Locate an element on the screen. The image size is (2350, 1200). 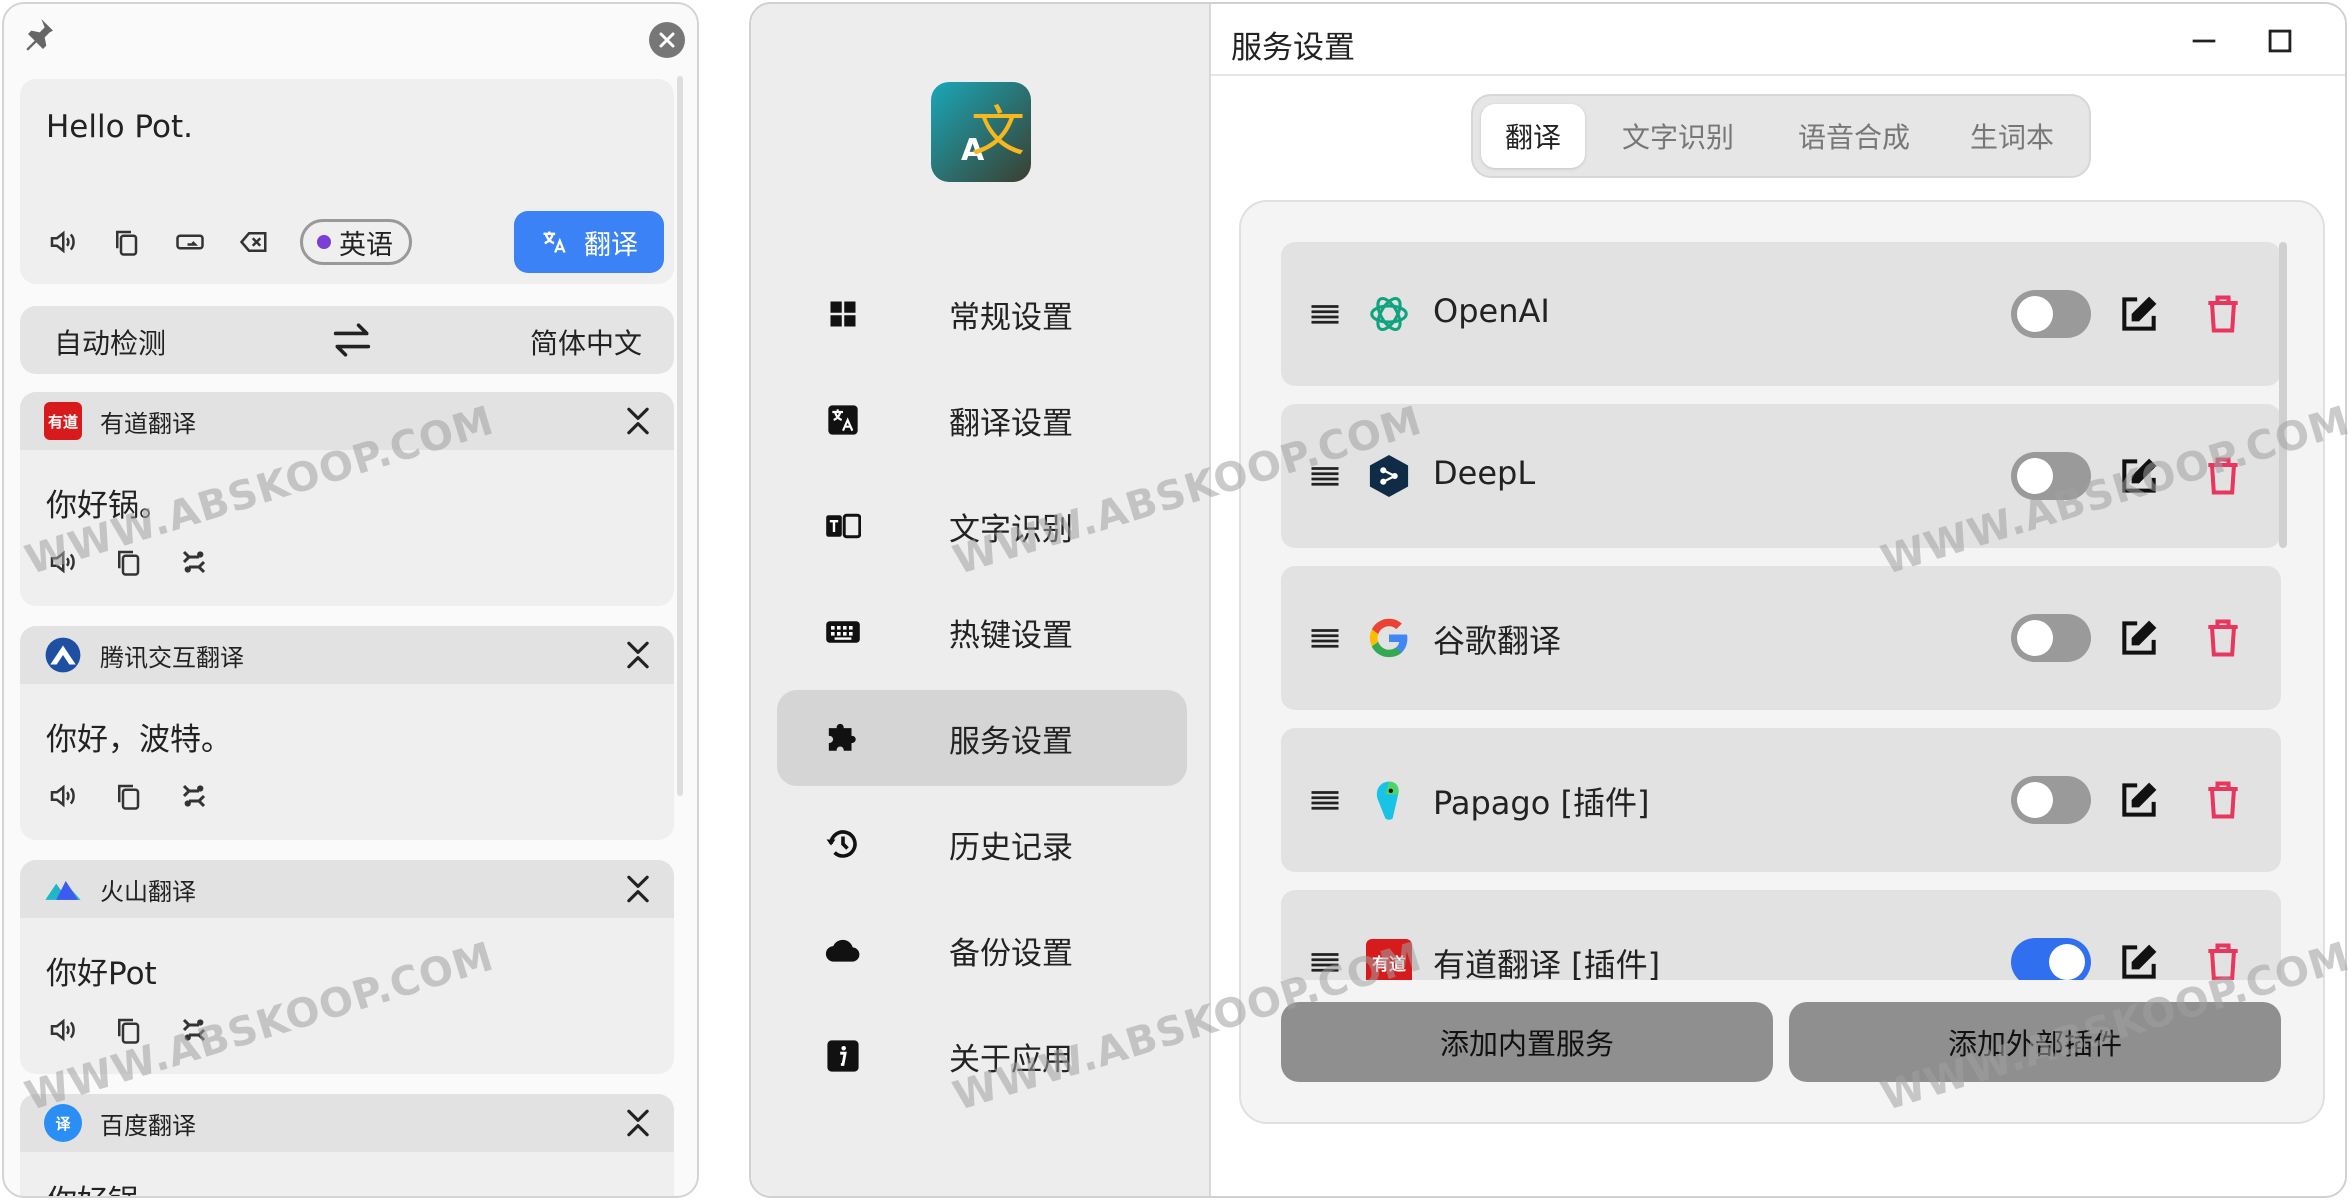
service-list-scrollbar is located at coordinates (2283, 395).